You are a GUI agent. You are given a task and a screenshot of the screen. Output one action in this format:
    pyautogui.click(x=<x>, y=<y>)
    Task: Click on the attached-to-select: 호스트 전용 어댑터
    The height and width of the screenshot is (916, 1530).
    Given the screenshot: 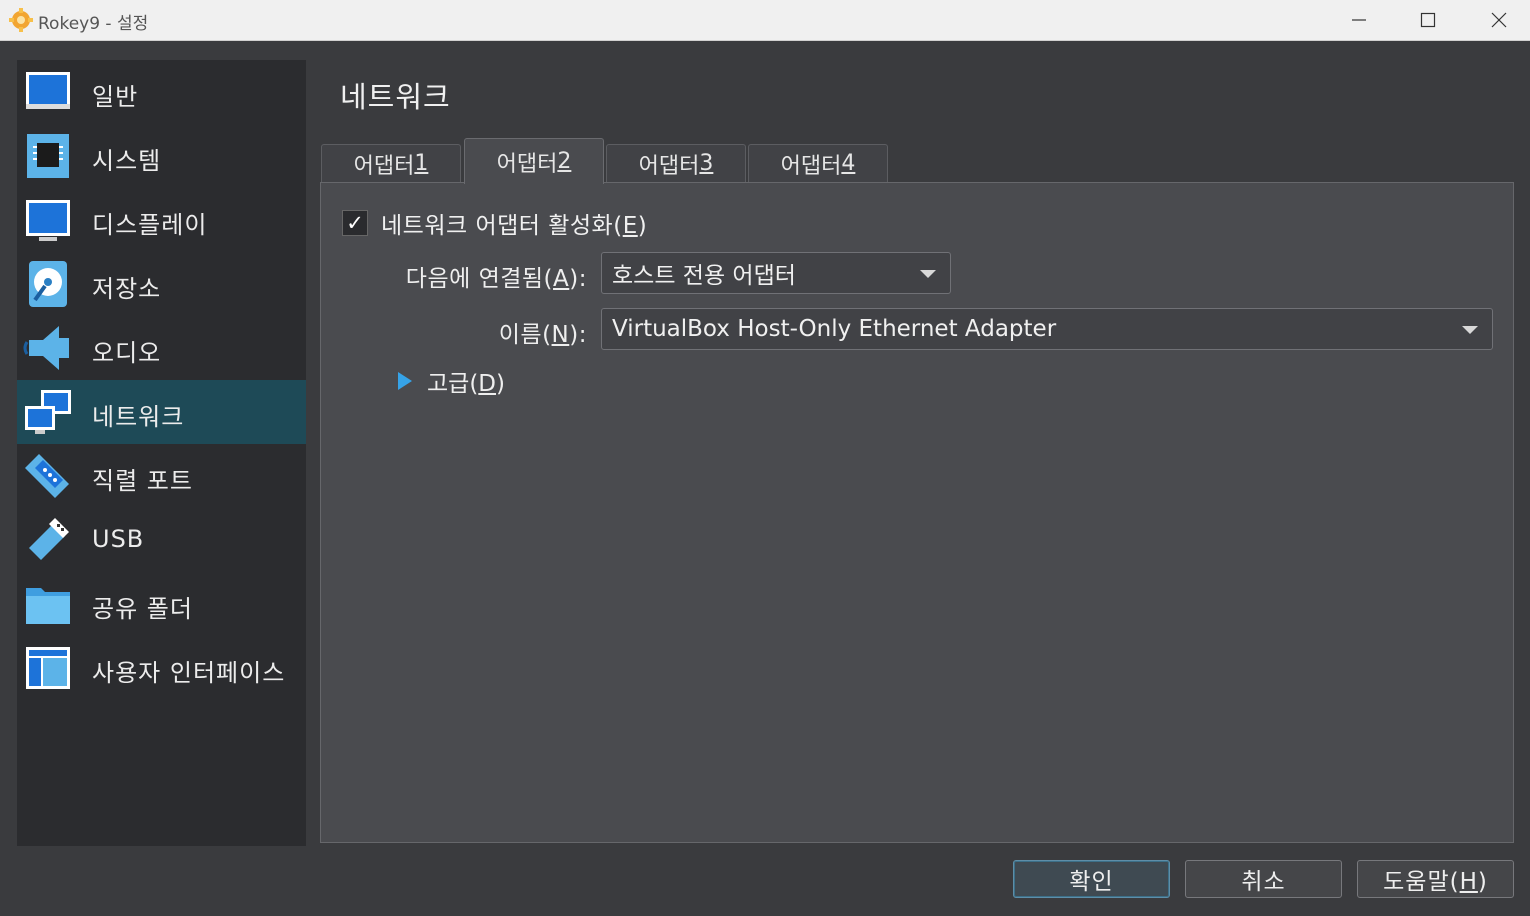 What is the action you would take?
    pyautogui.click(x=776, y=273)
    